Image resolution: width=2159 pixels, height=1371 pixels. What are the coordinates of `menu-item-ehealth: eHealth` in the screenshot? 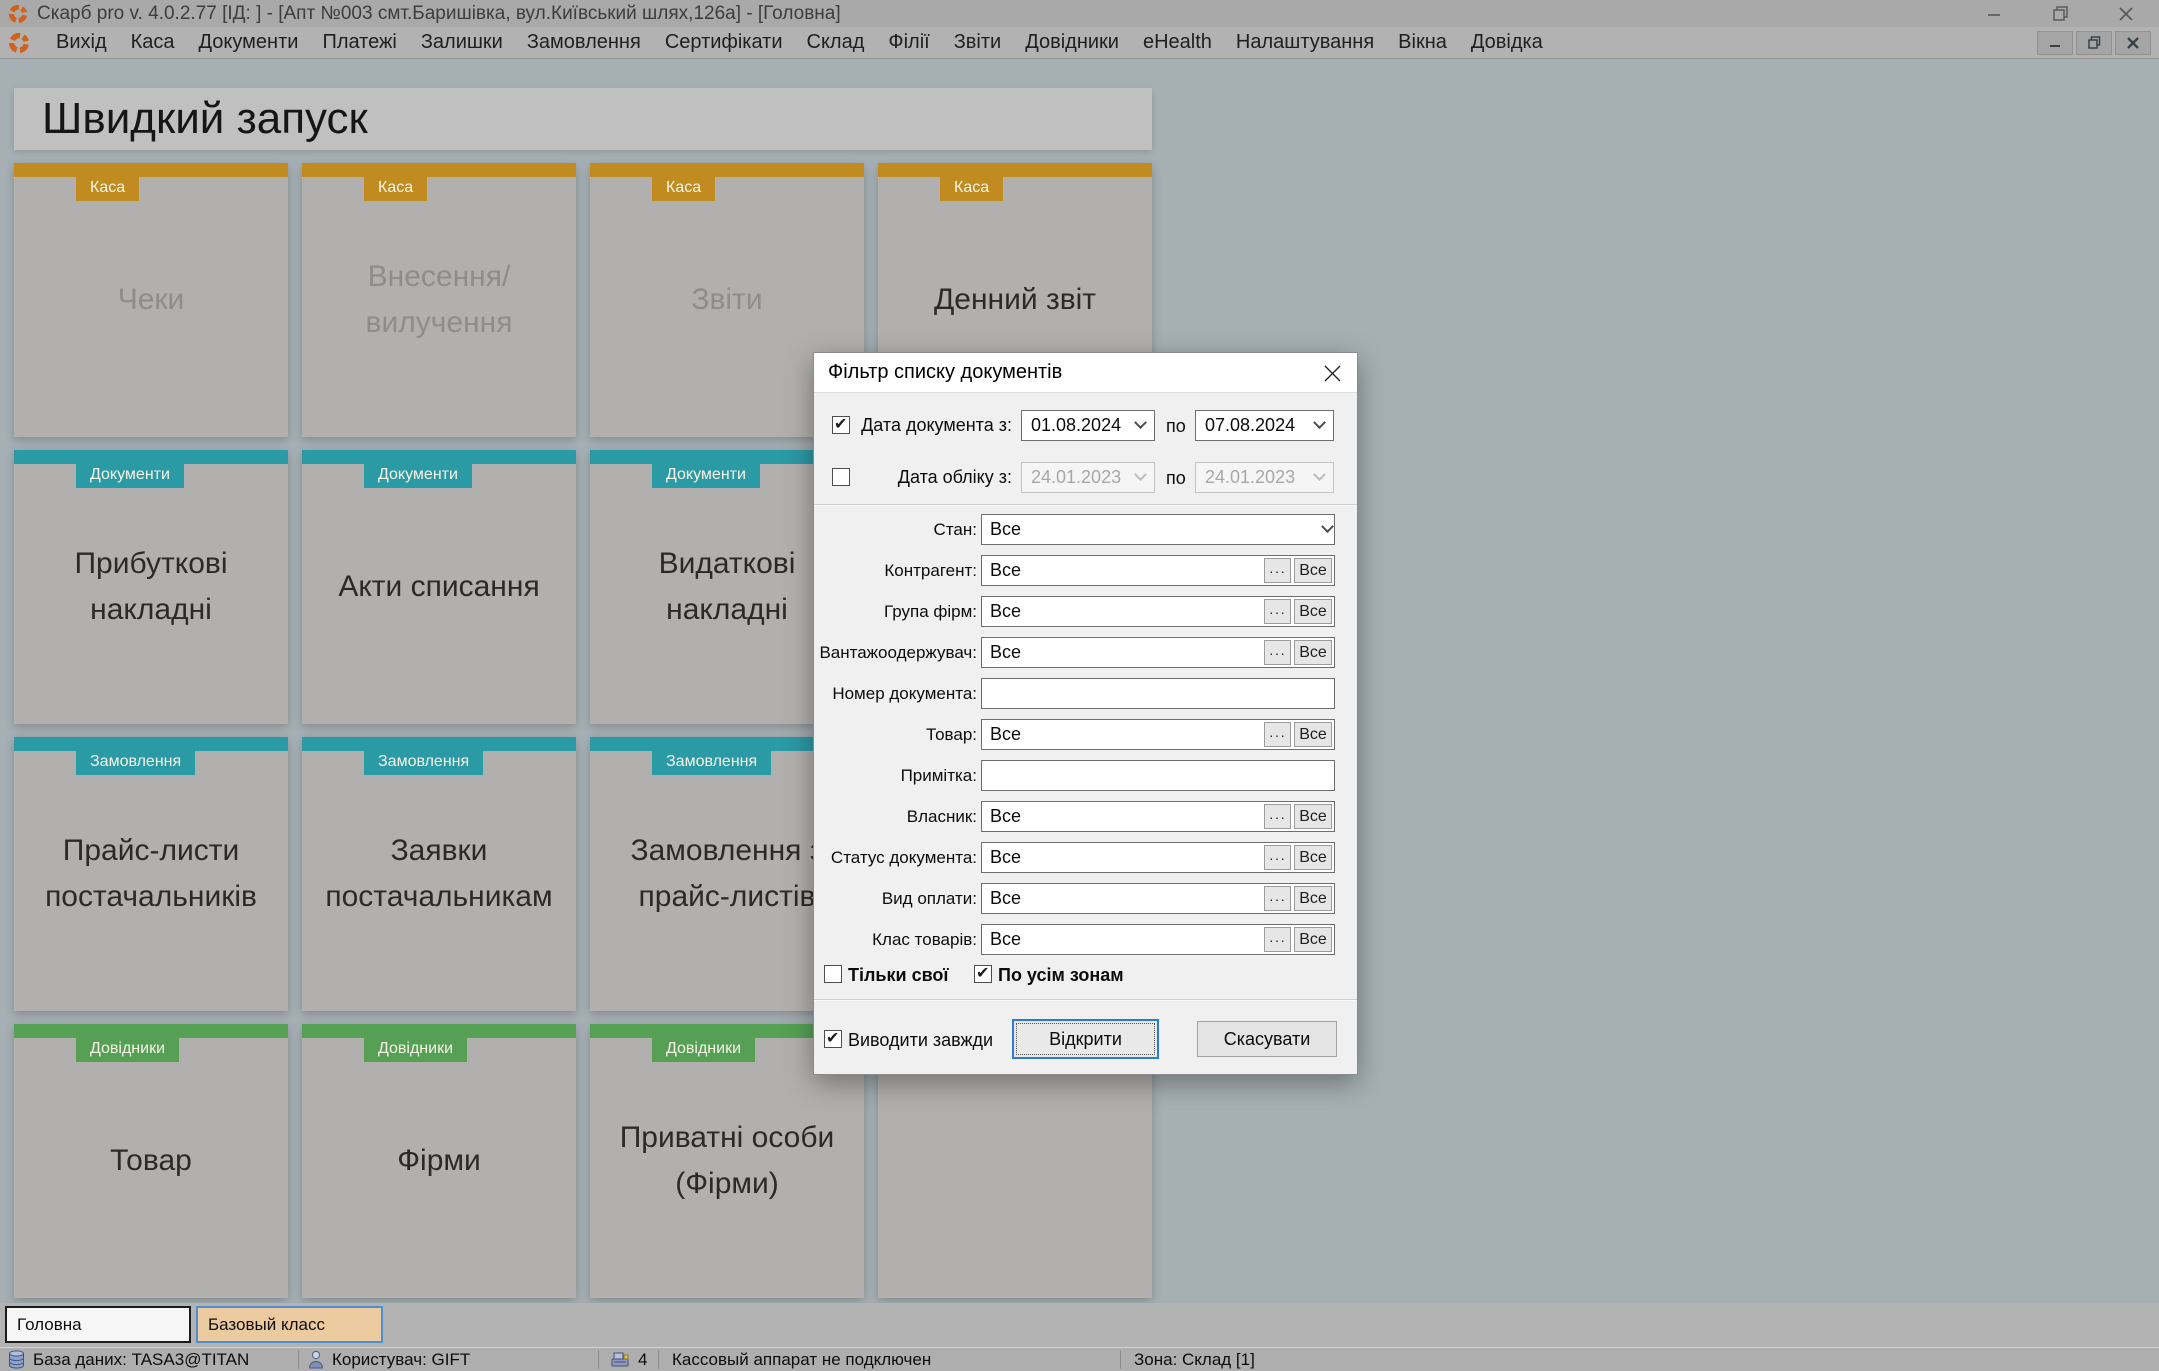 It's located at (1177, 42).